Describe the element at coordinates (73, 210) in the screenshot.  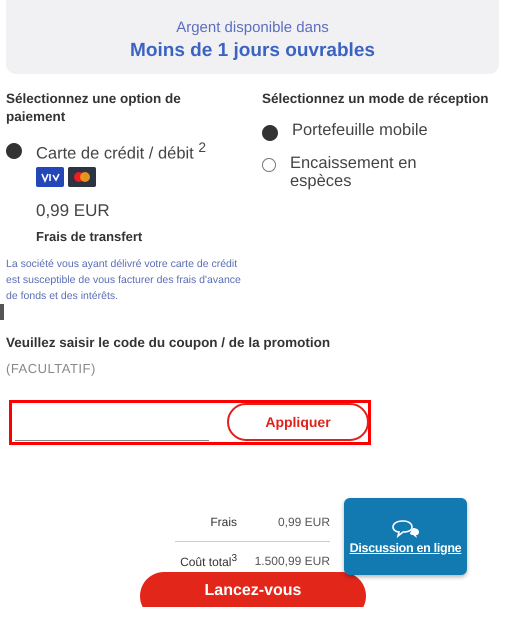
I see `fee-amount: 0,99 EUR` at that location.